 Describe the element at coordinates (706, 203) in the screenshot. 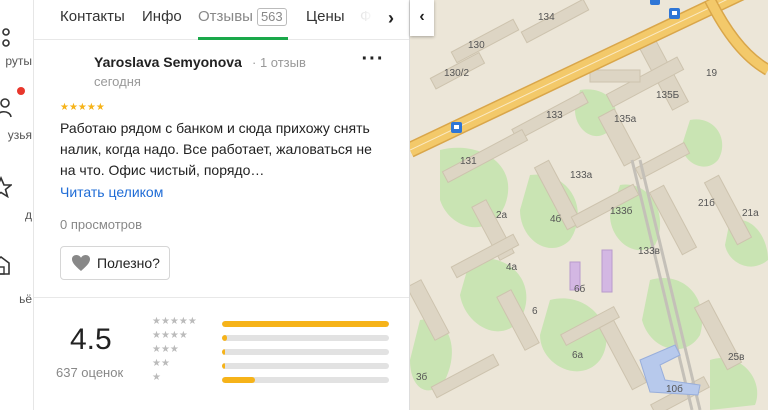

I see `map-label: 21б` at that location.